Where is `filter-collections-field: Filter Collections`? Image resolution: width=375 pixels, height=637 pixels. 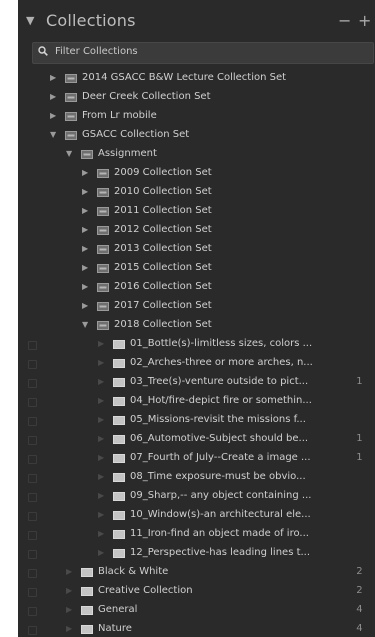 filter-collections-field: Filter Collections is located at coordinates (203, 53).